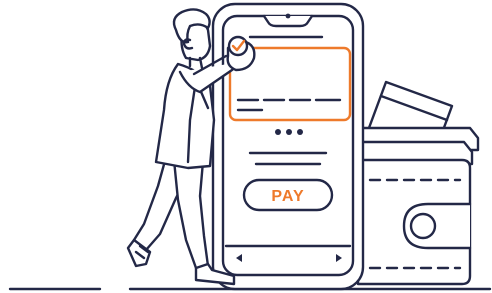 This screenshot has width=492, height=293. What do you see at coordinates (289, 132) in the screenshot?
I see `ellipsis-icon` at bounding box center [289, 132].